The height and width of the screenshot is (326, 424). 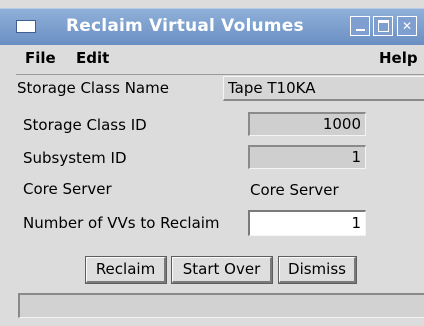 I want to click on close-button: ✕, so click(x=407, y=26).